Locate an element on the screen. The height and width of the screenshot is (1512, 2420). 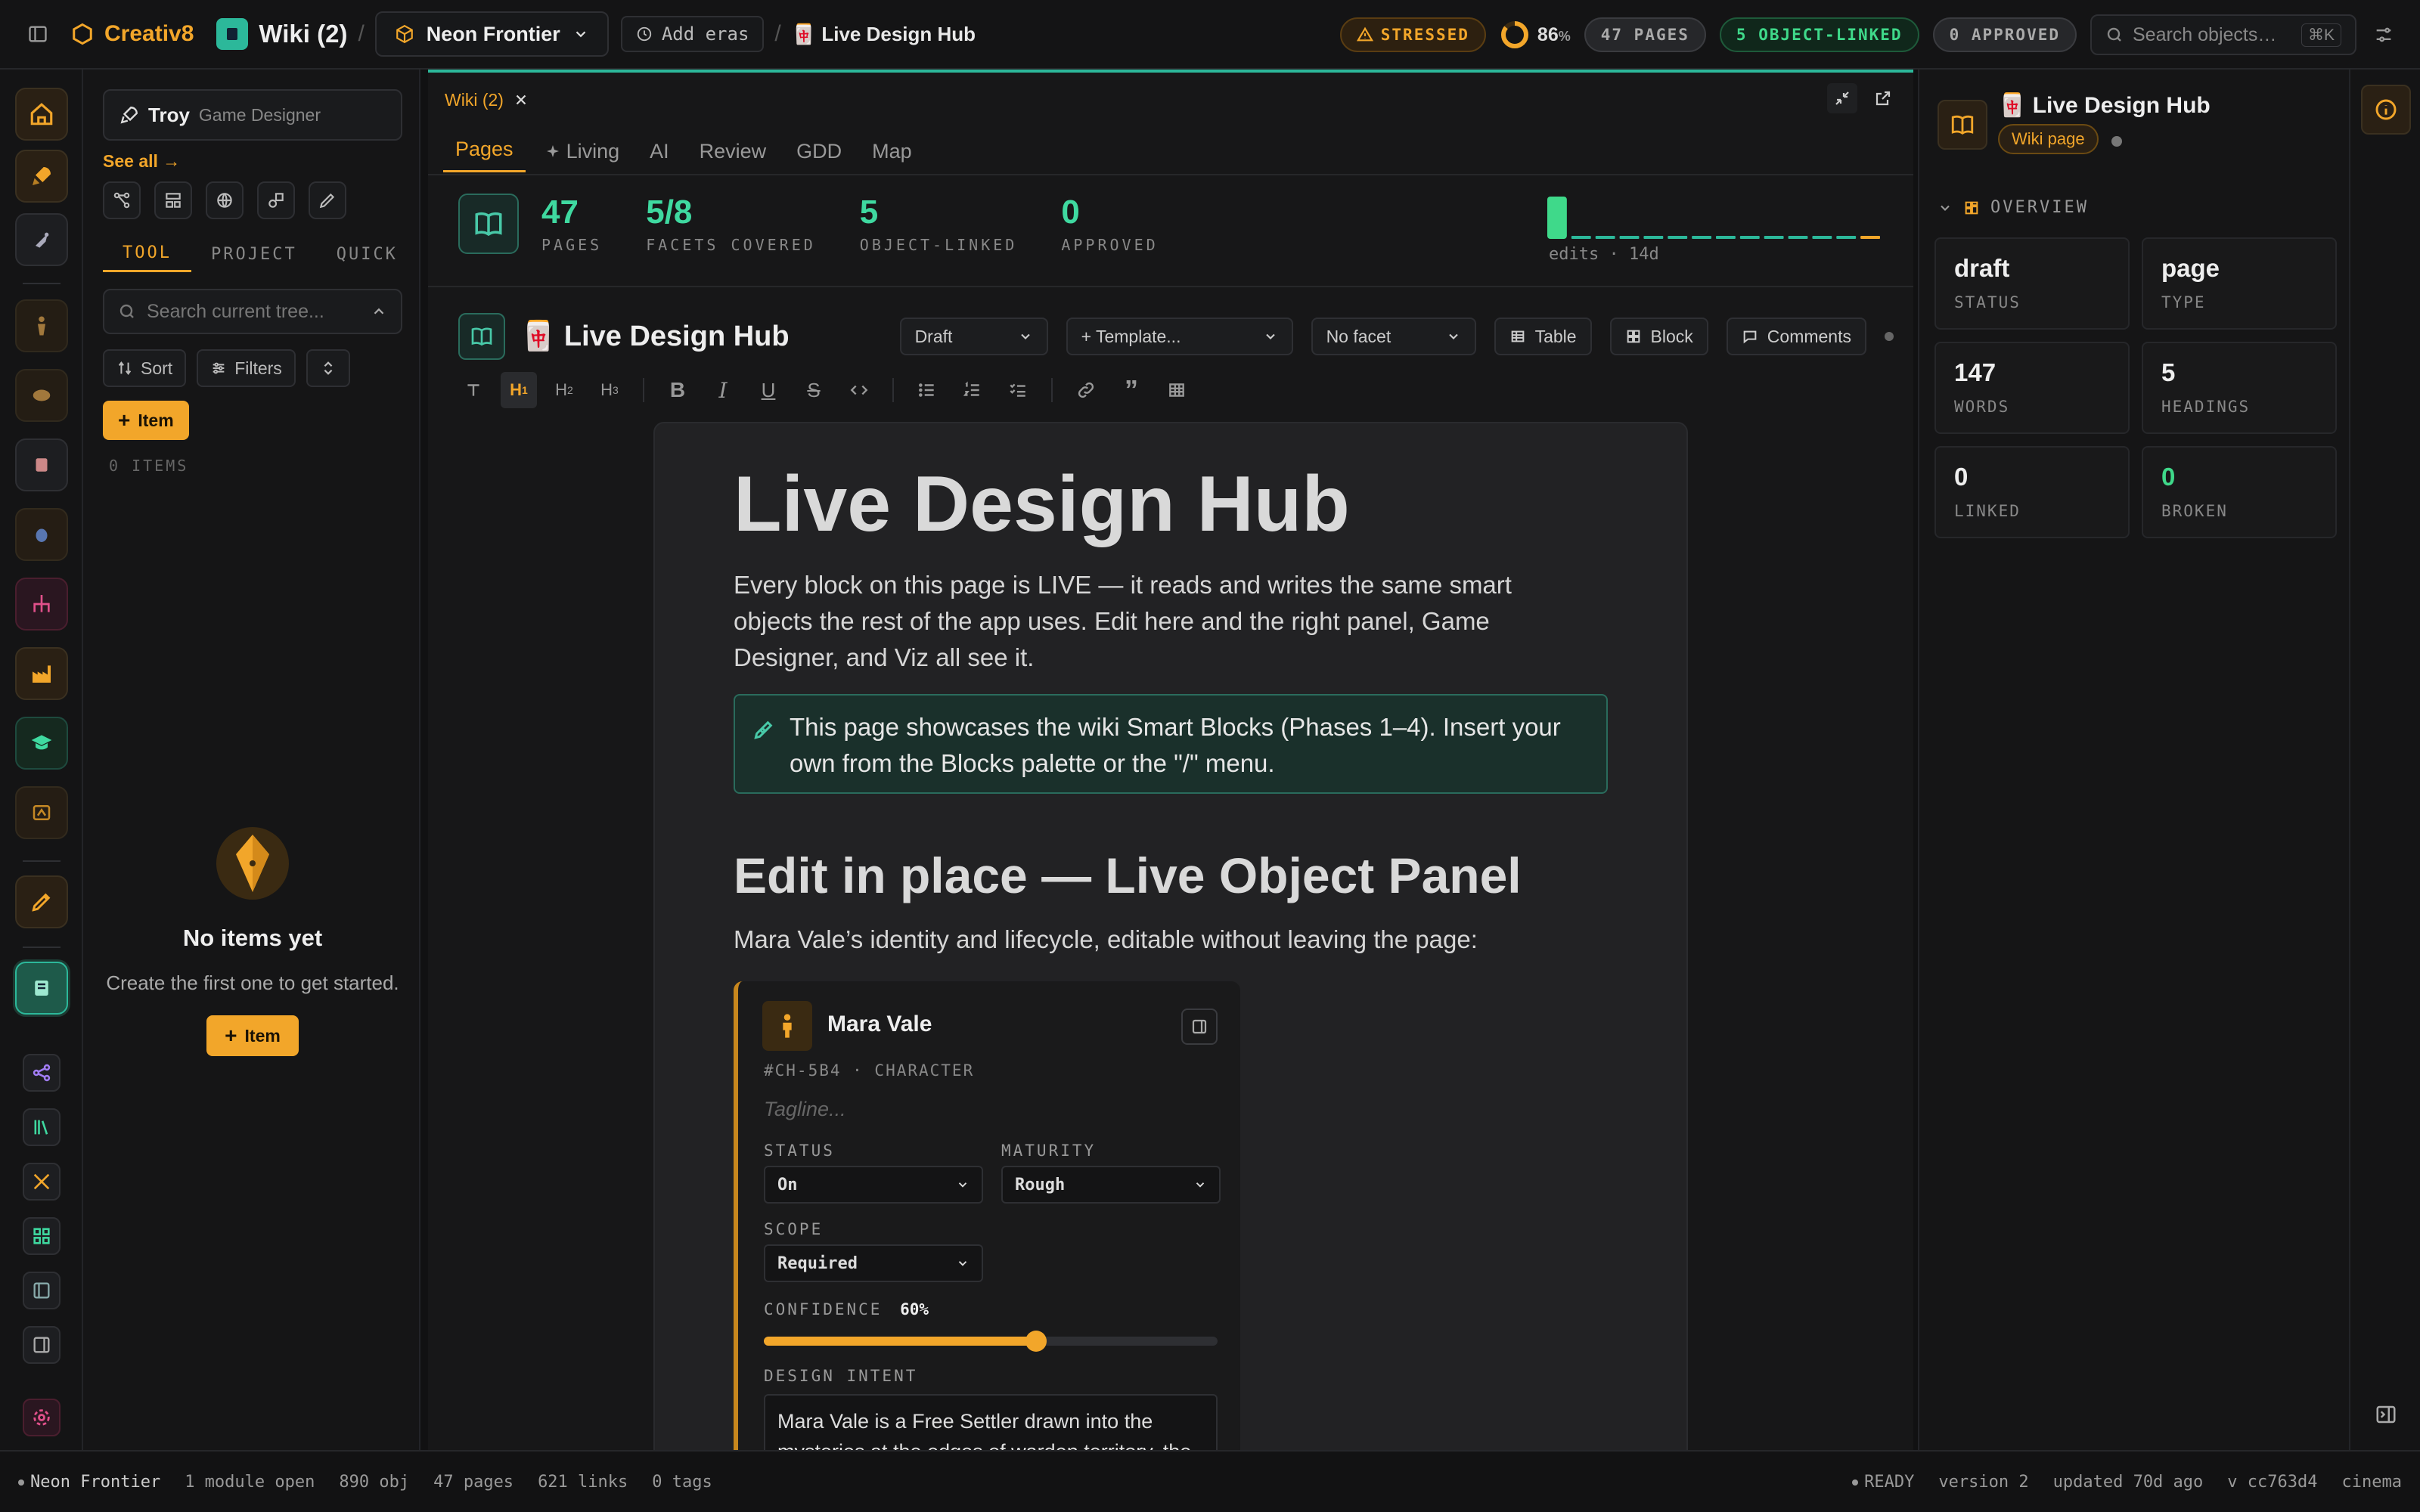
rail-home-icon is located at coordinates (41, 114).